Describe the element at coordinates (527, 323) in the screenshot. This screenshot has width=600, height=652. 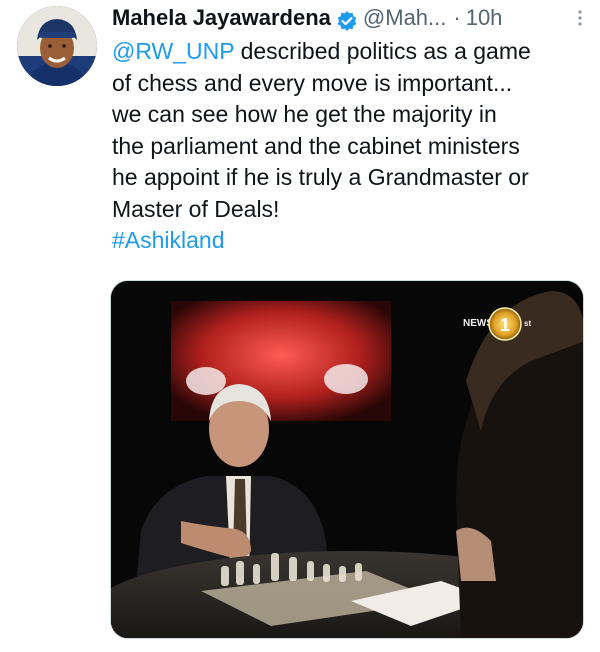
I see `news-logo-suffix: st` at that location.